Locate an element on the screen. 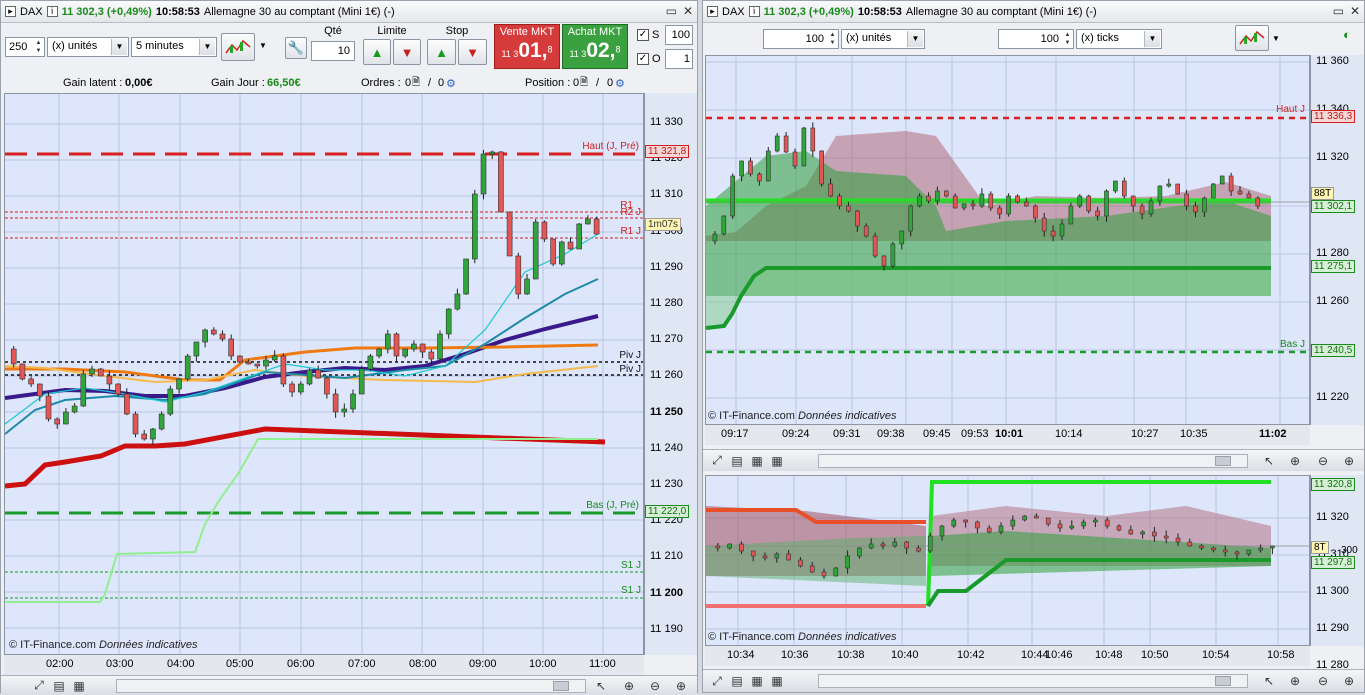 The image size is (1365, 695). x-axis-label: 10:34 is located at coordinates (741, 655).